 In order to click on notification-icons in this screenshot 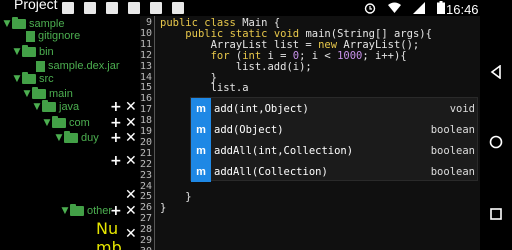, I will do `click(123, 9)`.